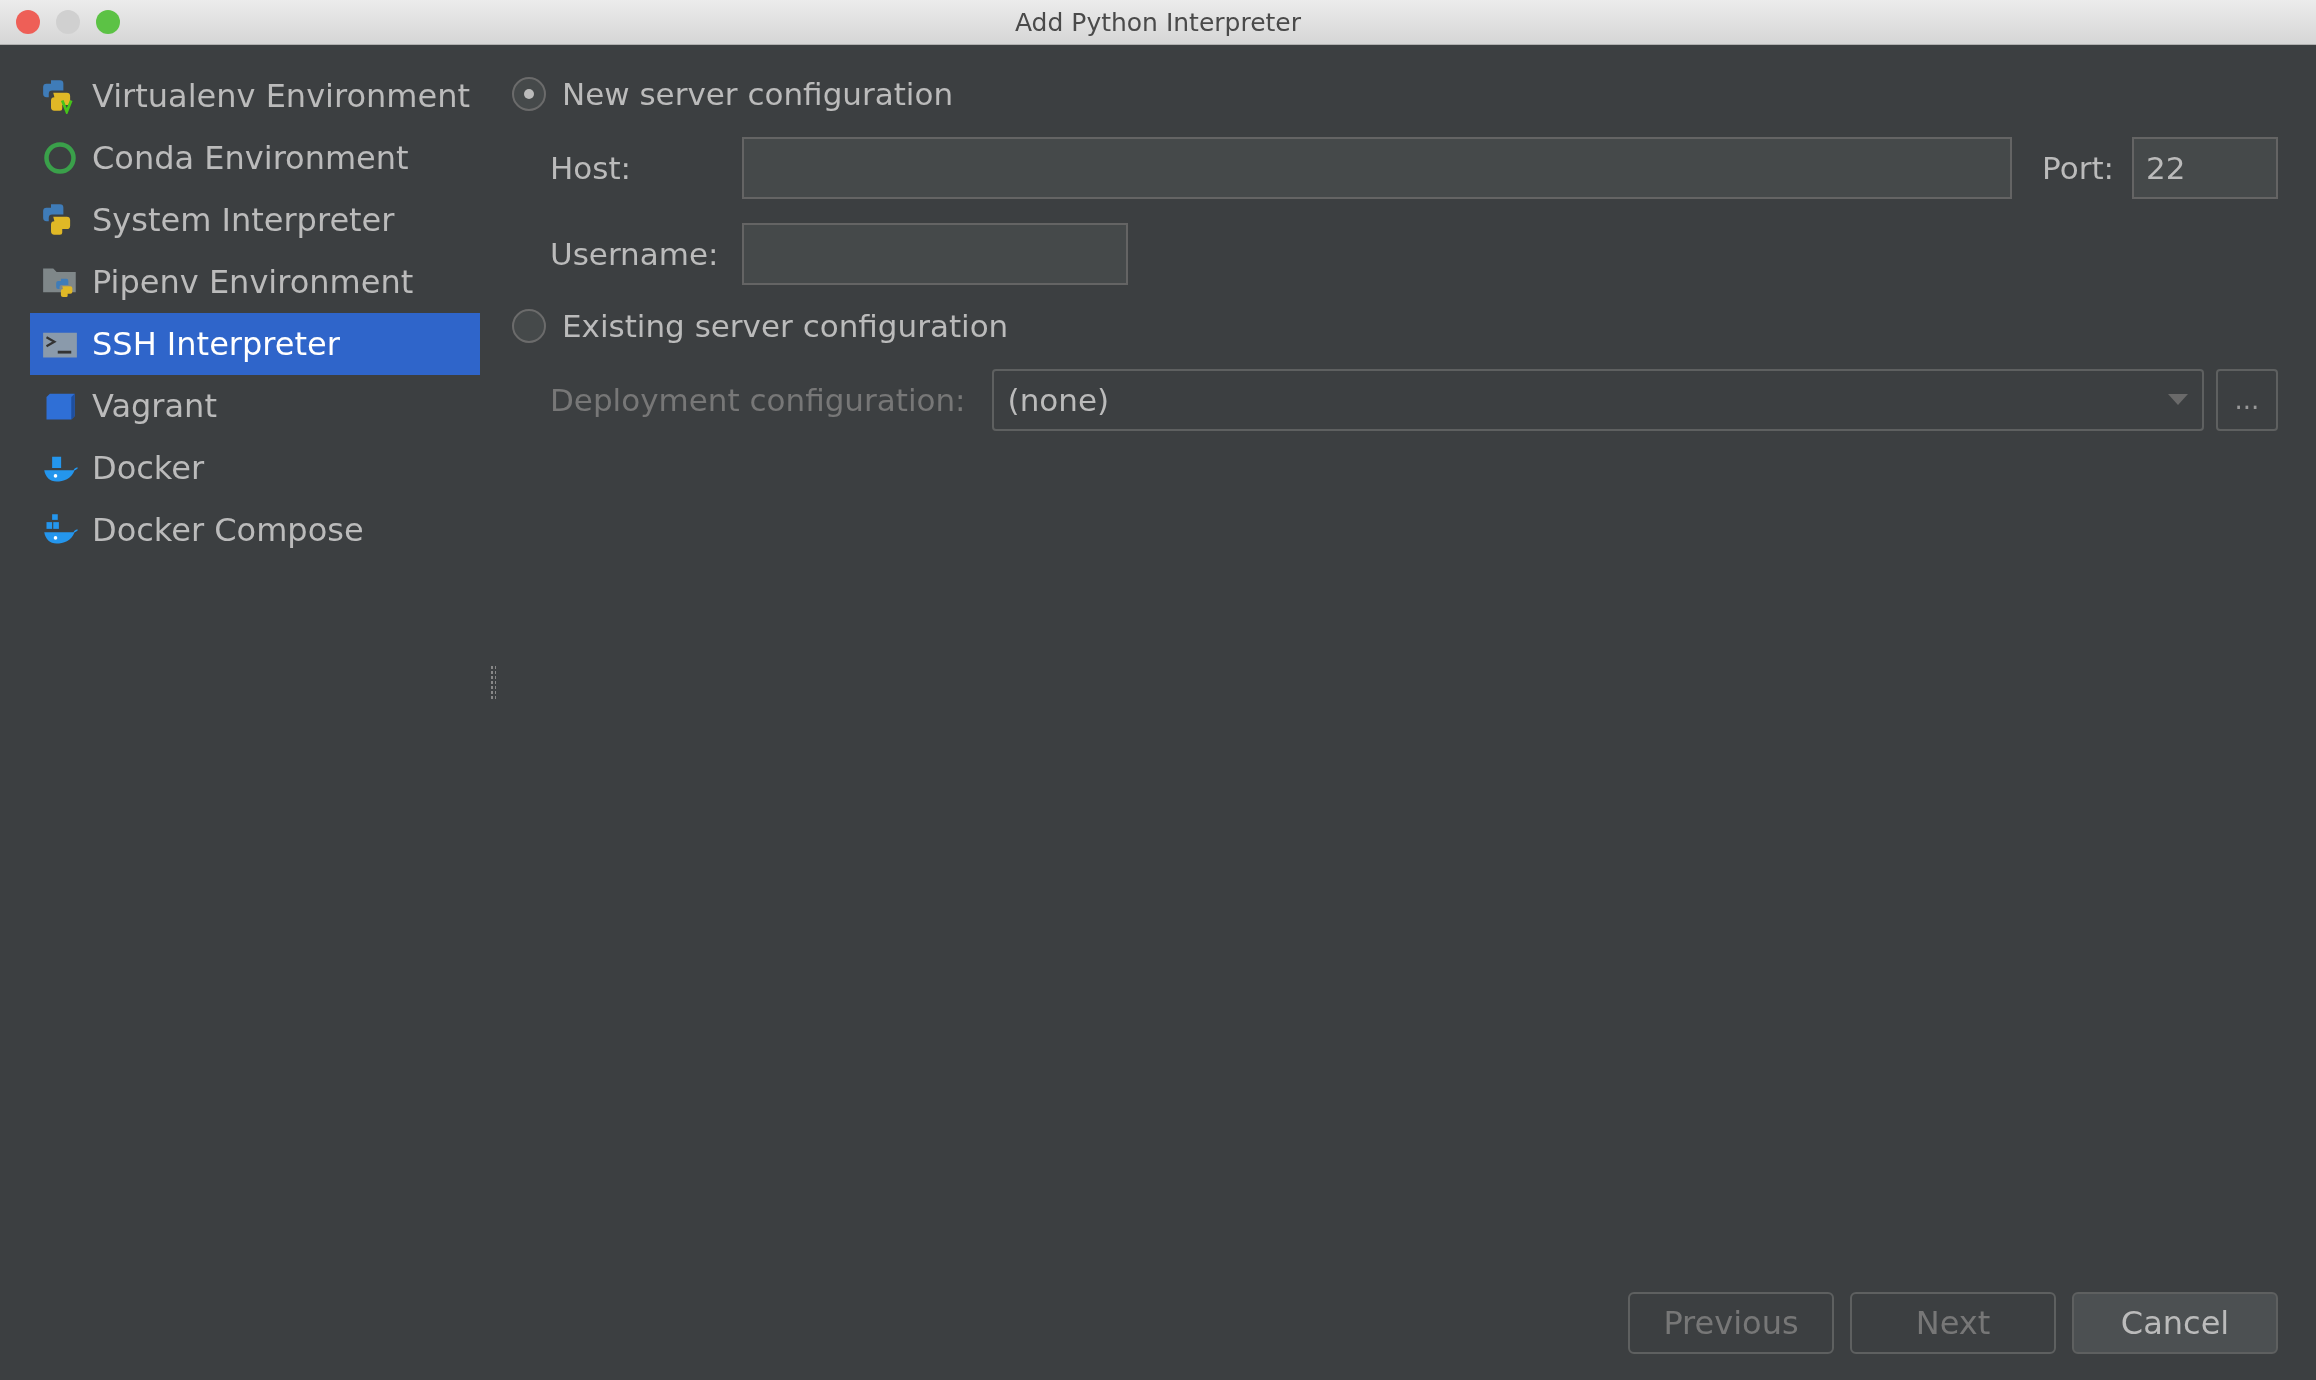 This screenshot has height=1380, width=2316. Describe the element at coordinates (28, 22) in the screenshot. I see `close-button` at that location.